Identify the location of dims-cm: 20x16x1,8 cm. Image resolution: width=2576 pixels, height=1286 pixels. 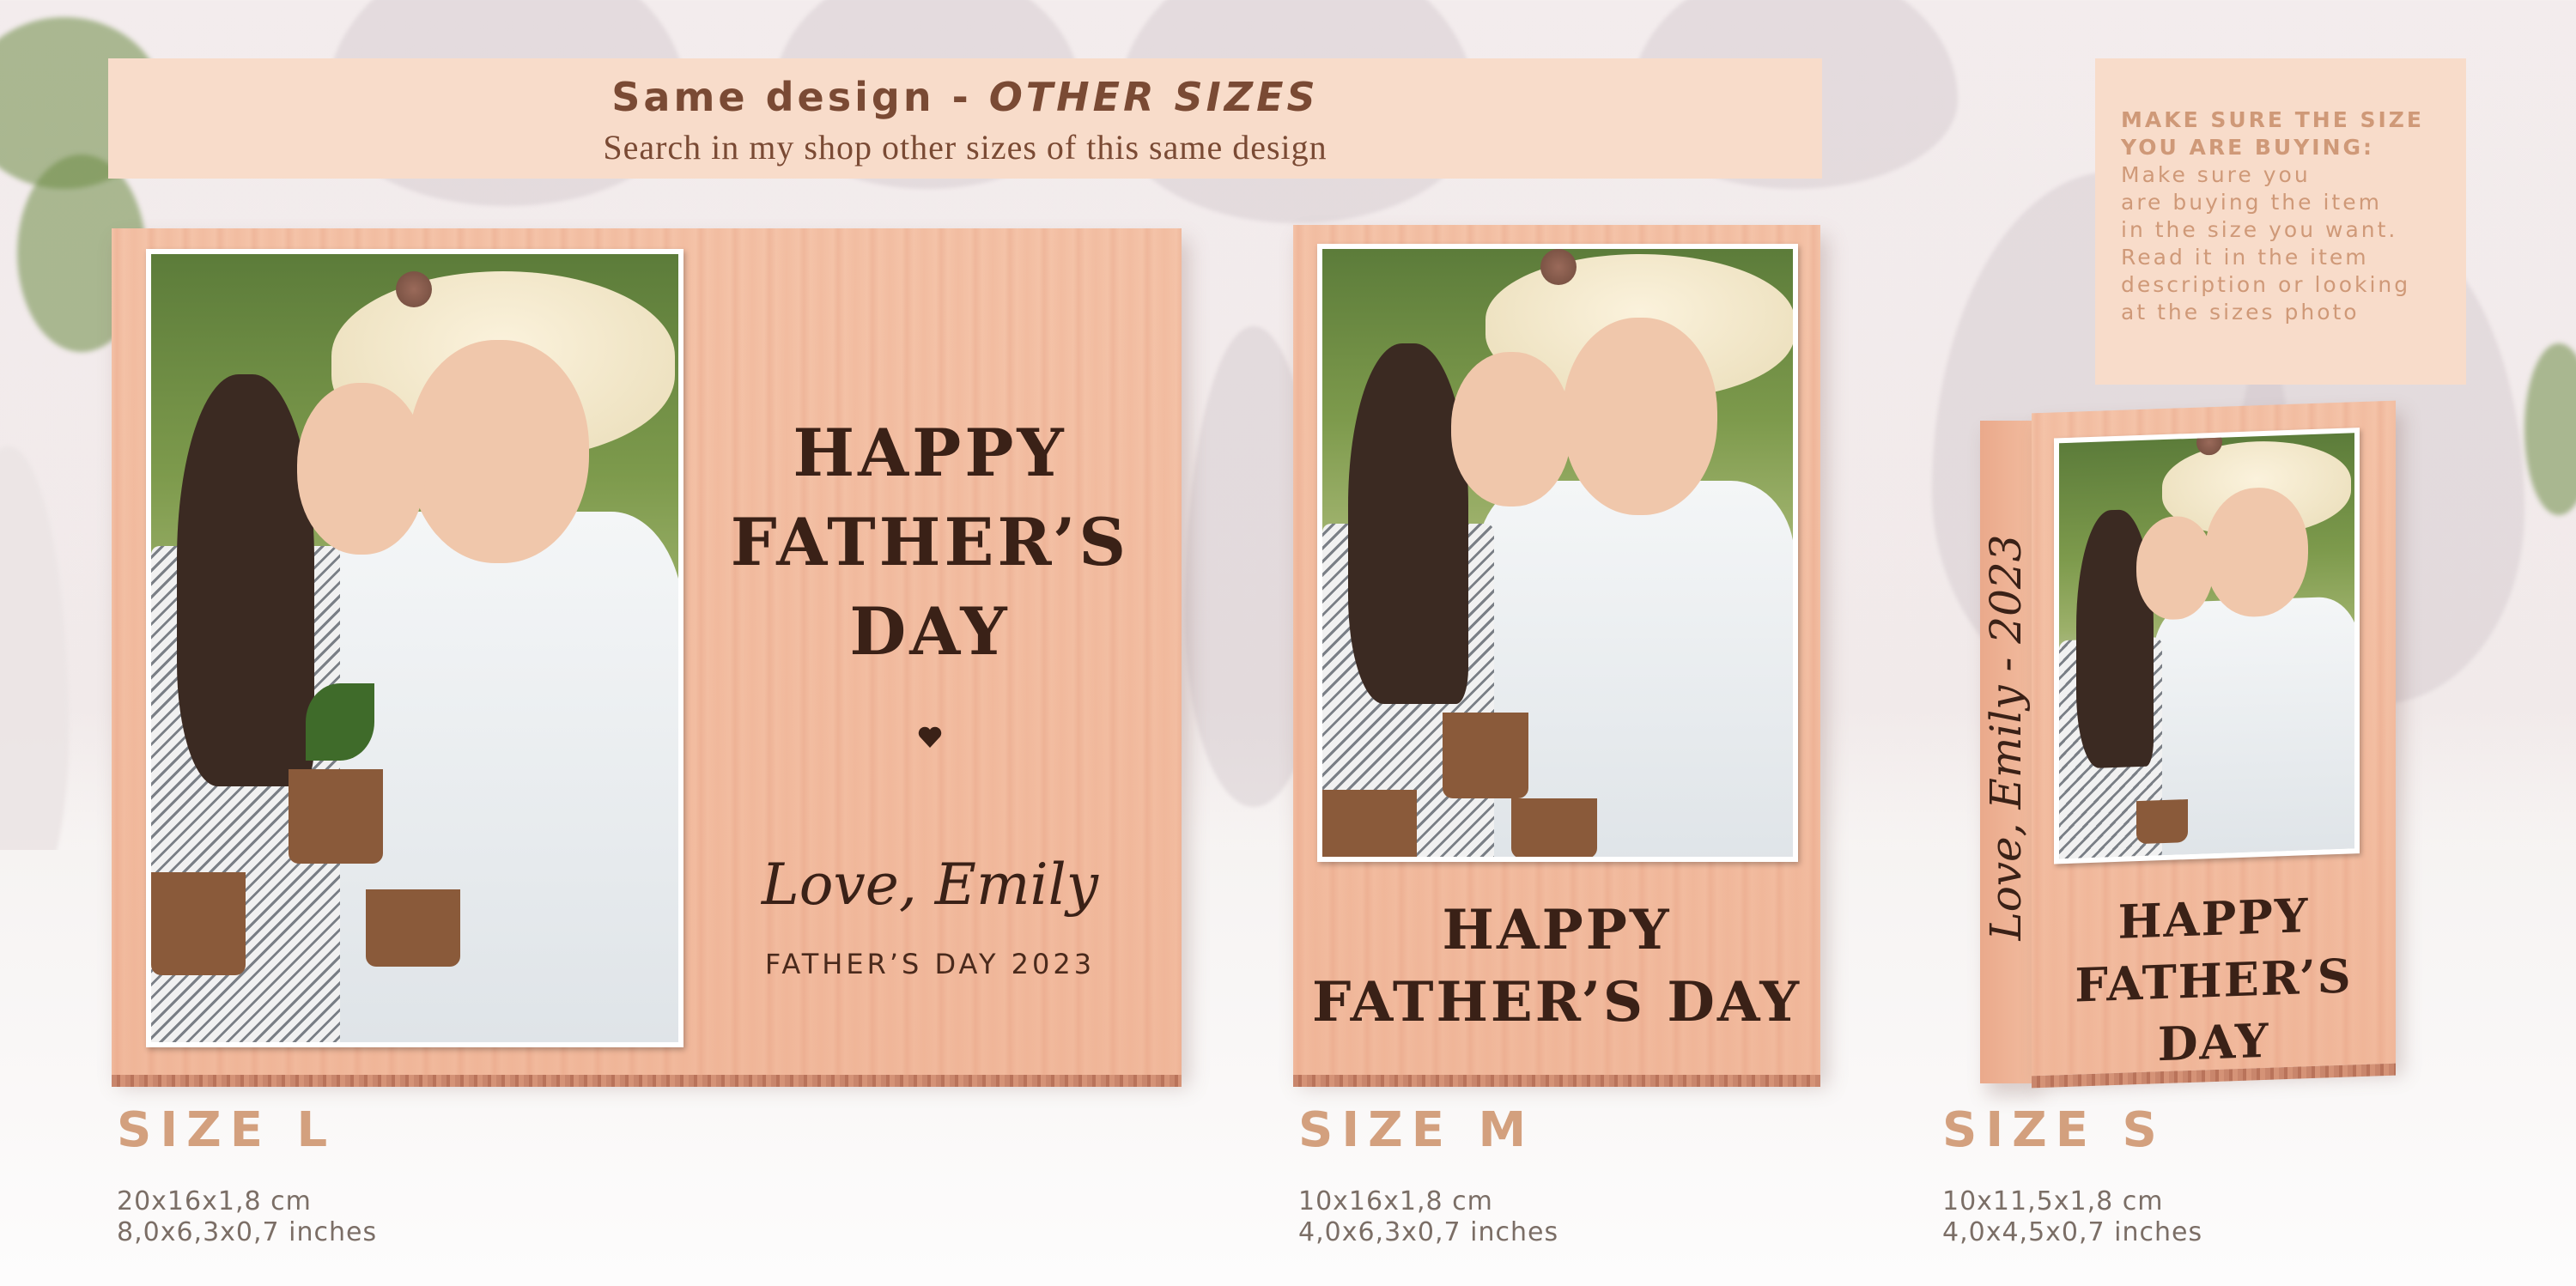
(214, 1201).